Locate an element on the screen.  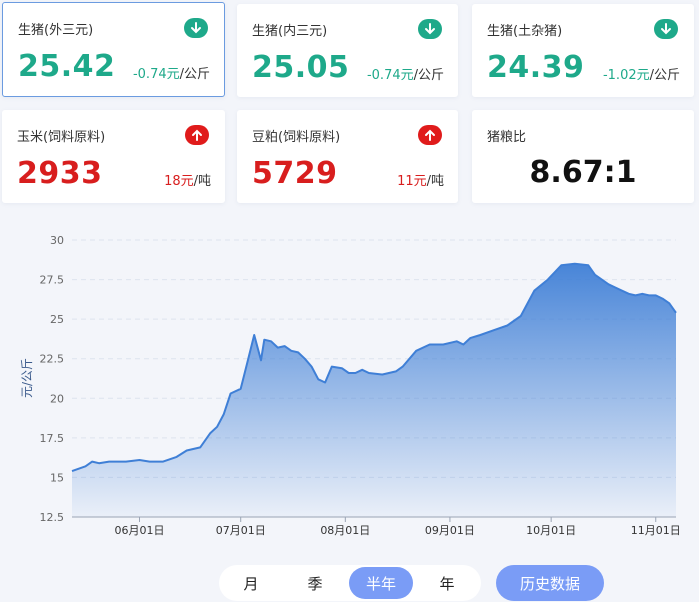
card-price: 2933 is located at coordinates (60, 173).